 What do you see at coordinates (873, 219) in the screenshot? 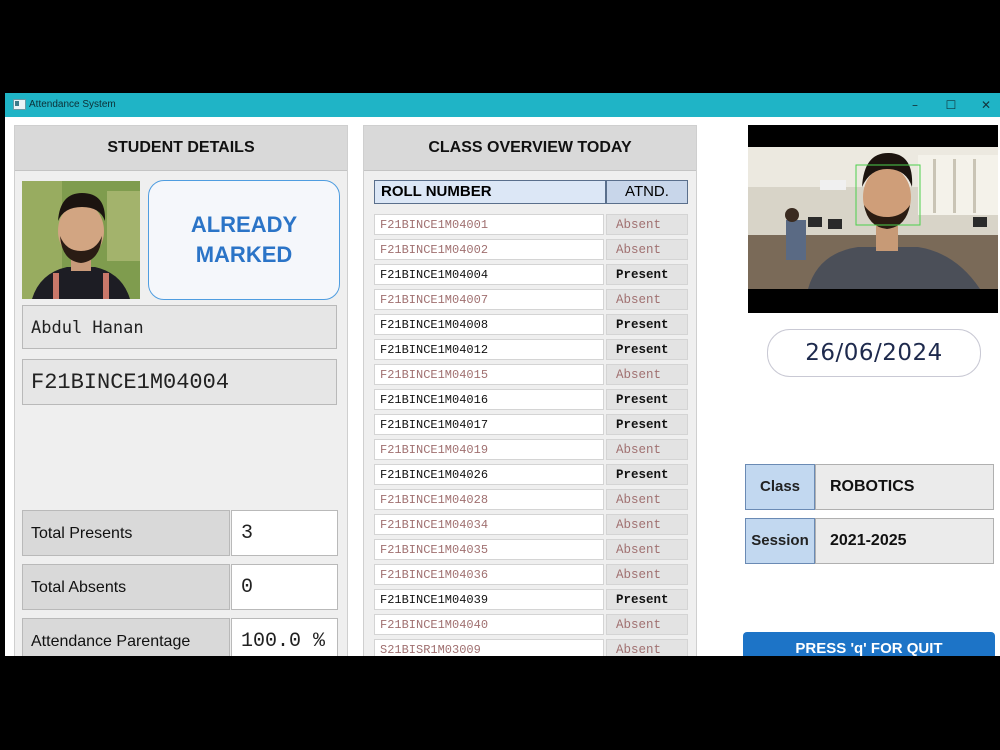
I see `camera-feed` at bounding box center [873, 219].